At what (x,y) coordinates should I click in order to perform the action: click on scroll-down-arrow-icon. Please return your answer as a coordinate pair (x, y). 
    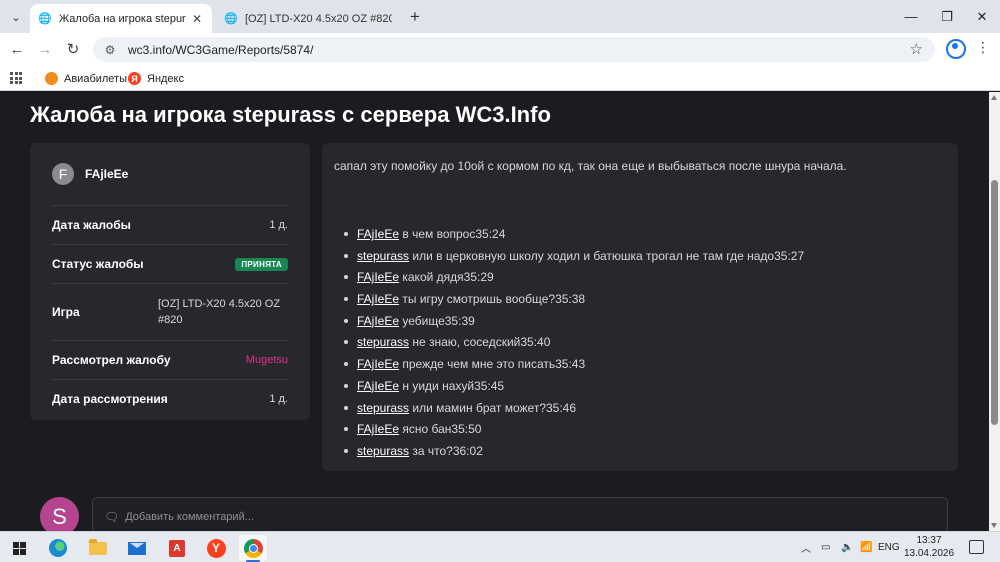
    Looking at the image, I should click on (994, 525).